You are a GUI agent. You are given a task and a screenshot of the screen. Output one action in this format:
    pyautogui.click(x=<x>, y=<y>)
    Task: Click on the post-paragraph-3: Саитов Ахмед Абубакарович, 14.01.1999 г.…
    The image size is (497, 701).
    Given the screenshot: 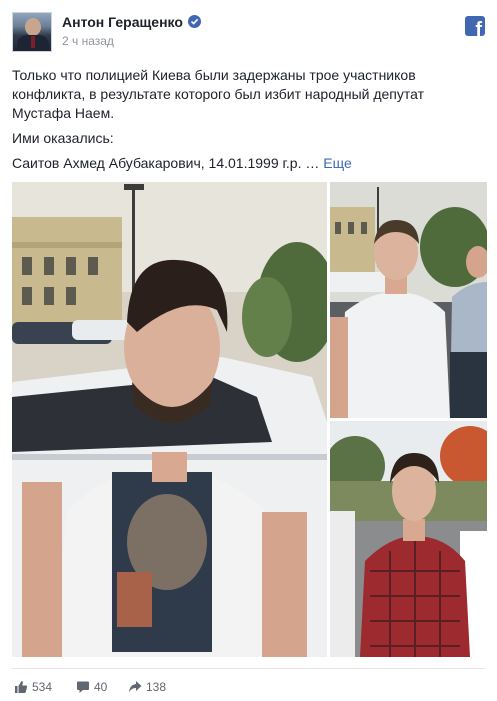 What is the action you would take?
    pyautogui.click(x=242, y=163)
    